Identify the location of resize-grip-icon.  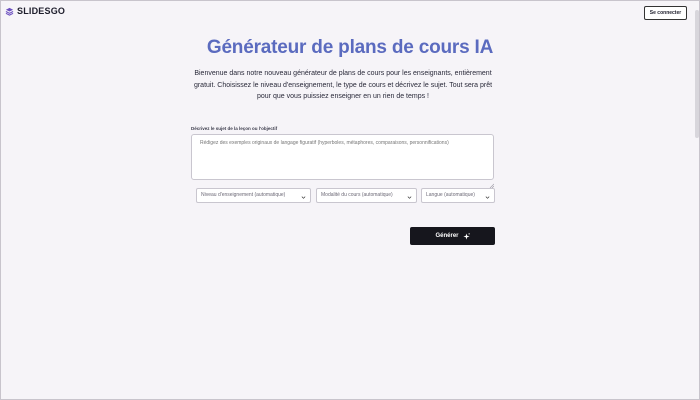
(492, 182).